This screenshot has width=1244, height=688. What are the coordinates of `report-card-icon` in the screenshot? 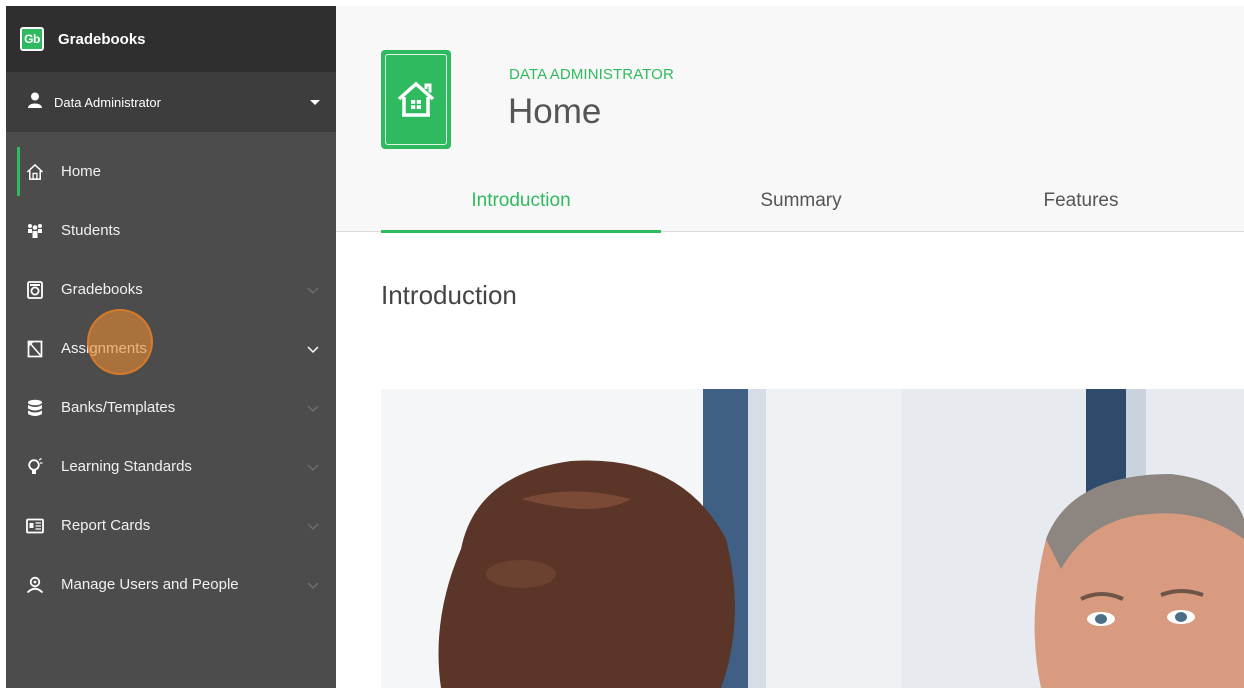 It's located at (35, 526).